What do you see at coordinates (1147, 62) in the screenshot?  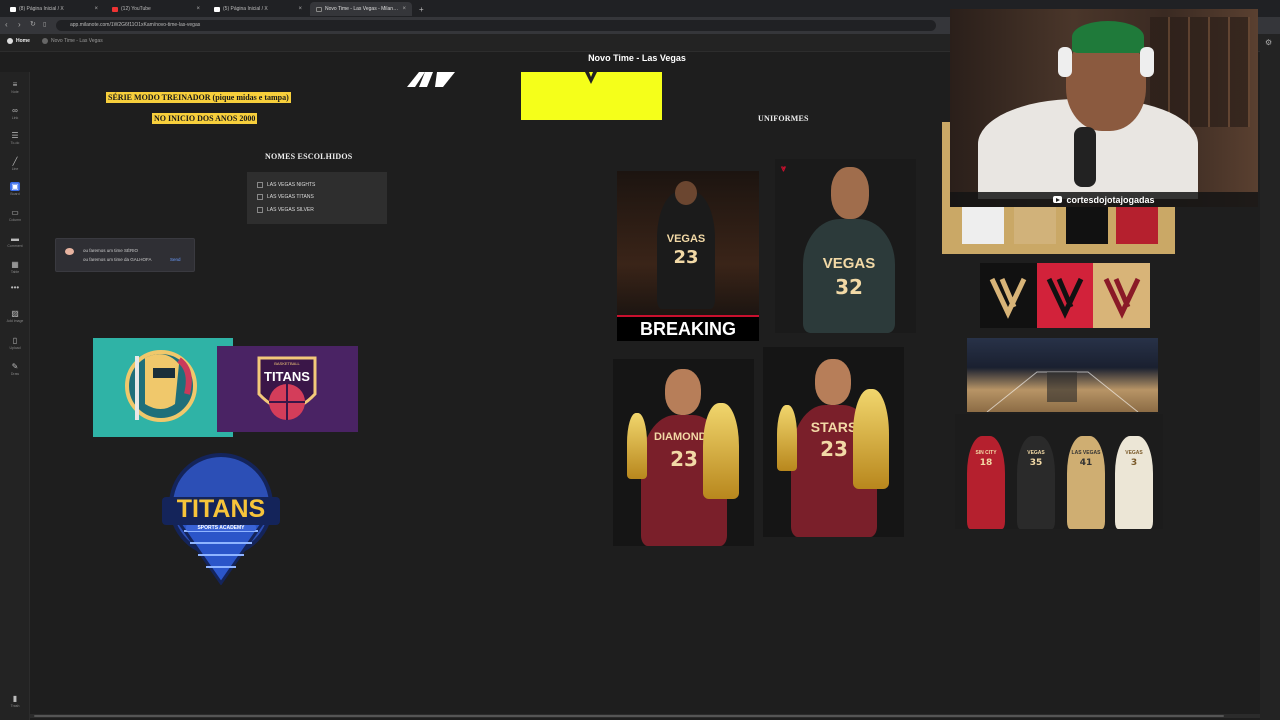 I see `headphone-right` at bounding box center [1147, 62].